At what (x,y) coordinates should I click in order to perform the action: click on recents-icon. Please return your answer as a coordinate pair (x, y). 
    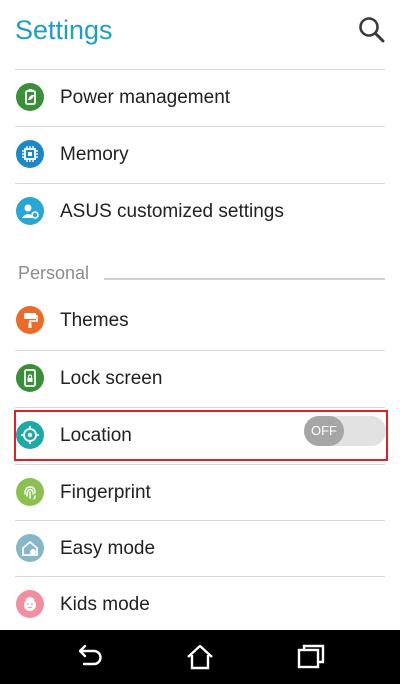
    Looking at the image, I should click on (311, 656).